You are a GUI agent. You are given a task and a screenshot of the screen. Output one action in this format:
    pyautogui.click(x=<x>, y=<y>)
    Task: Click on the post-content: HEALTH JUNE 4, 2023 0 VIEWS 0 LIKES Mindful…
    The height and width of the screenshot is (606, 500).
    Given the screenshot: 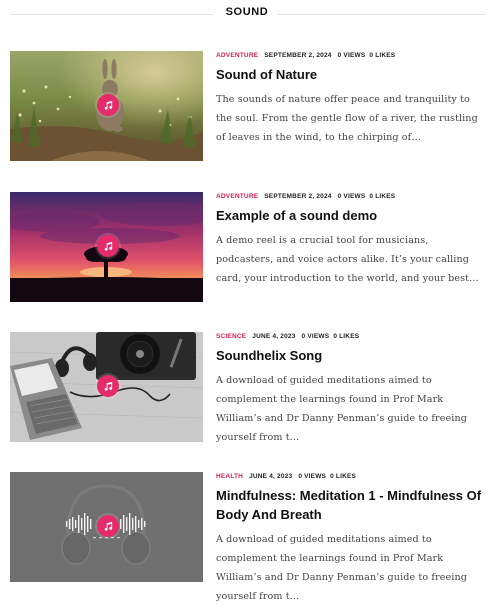 What is the action you would take?
    pyautogui.click(x=351, y=539)
    